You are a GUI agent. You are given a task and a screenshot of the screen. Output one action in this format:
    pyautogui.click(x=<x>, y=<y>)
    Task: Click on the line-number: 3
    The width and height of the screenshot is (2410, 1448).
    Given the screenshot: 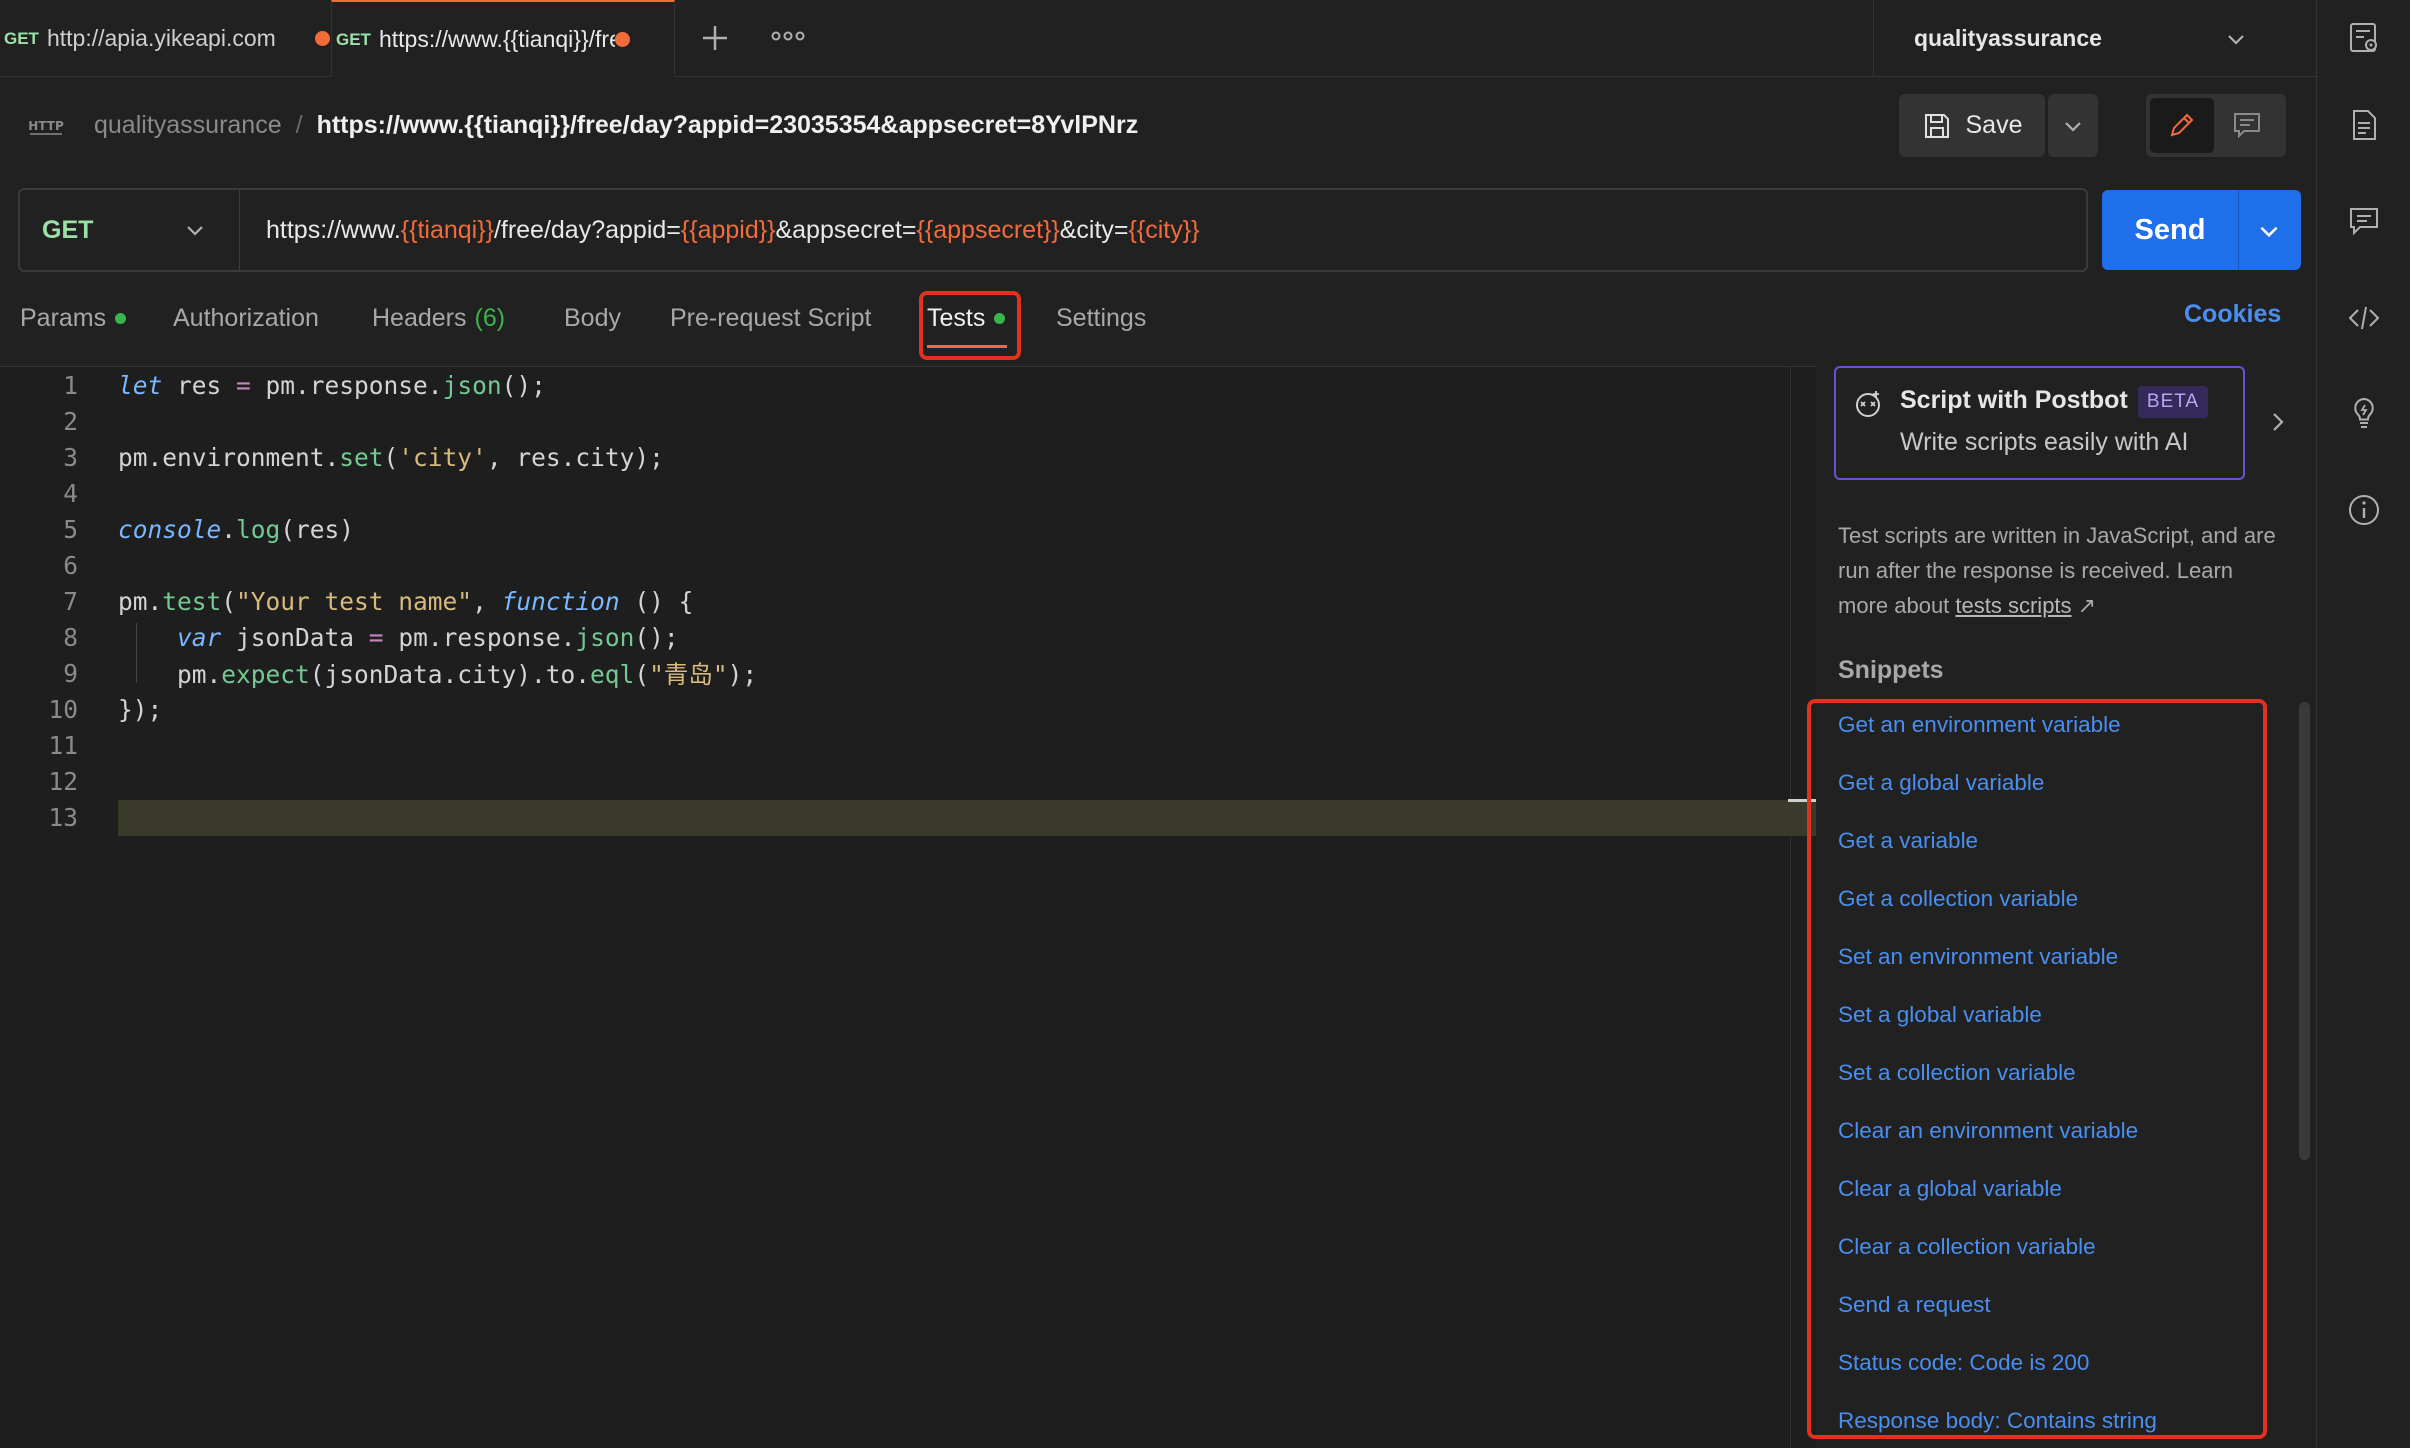 What is the action you would take?
    pyautogui.click(x=70, y=457)
    